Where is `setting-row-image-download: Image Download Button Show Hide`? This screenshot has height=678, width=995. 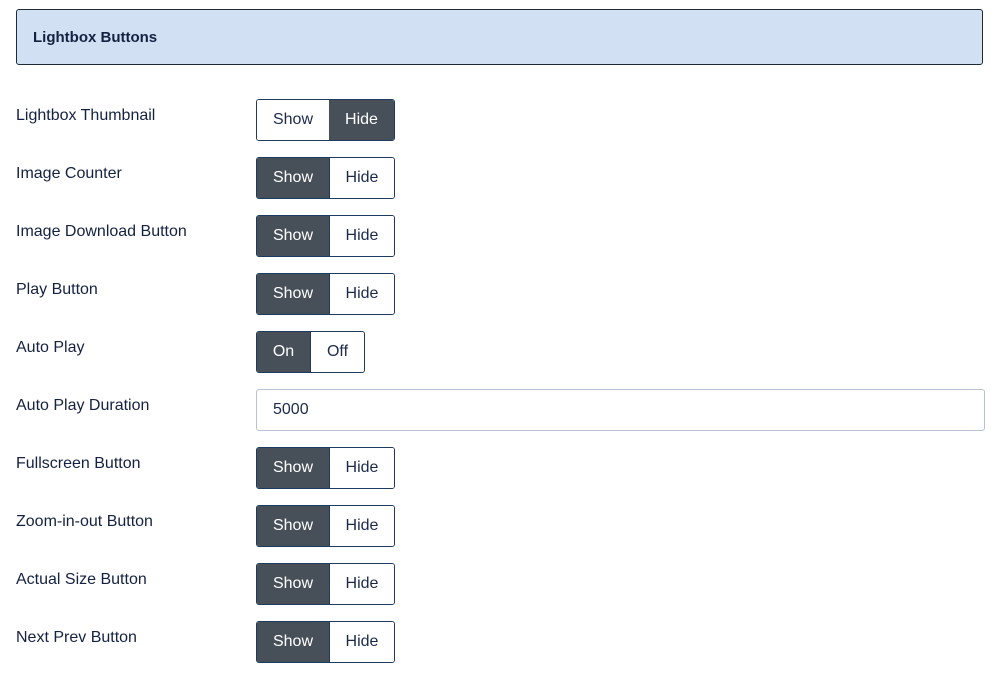 setting-row-image-download: Image Download Button Show Hide is located at coordinates (497, 236).